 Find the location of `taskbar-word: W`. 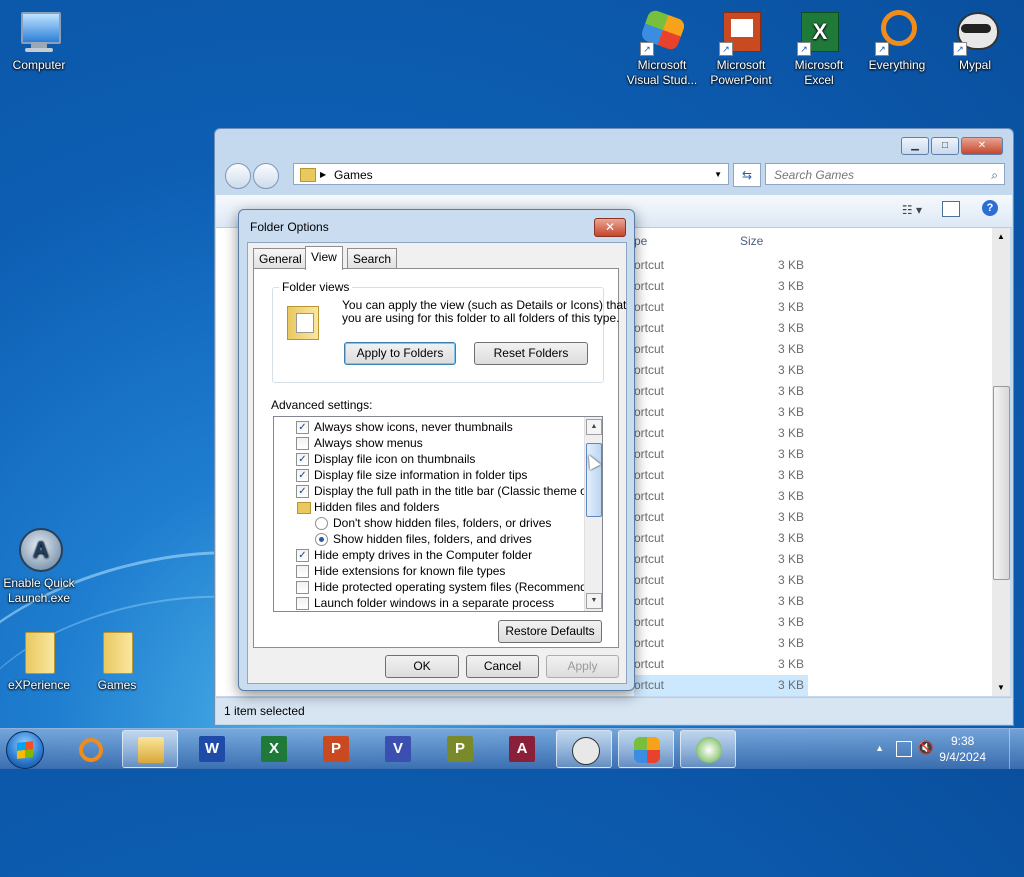

taskbar-word: W is located at coordinates (212, 749).